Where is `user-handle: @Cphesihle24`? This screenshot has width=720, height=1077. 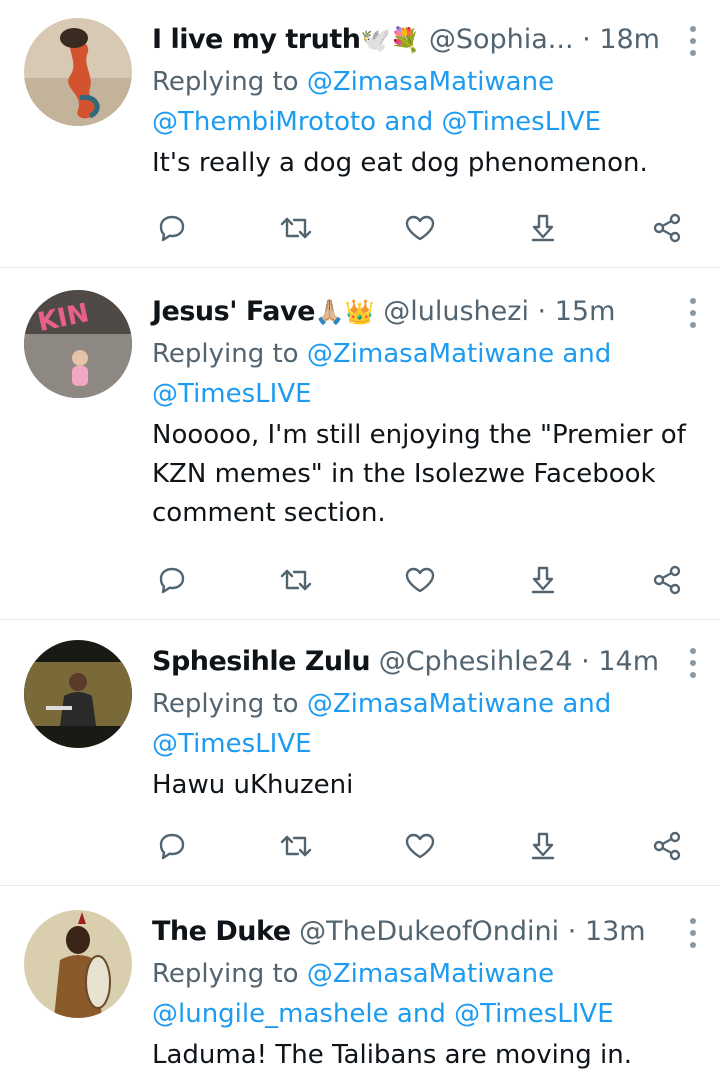 user-handle: @Cphesihle24 is located at coordinates (476, 661).